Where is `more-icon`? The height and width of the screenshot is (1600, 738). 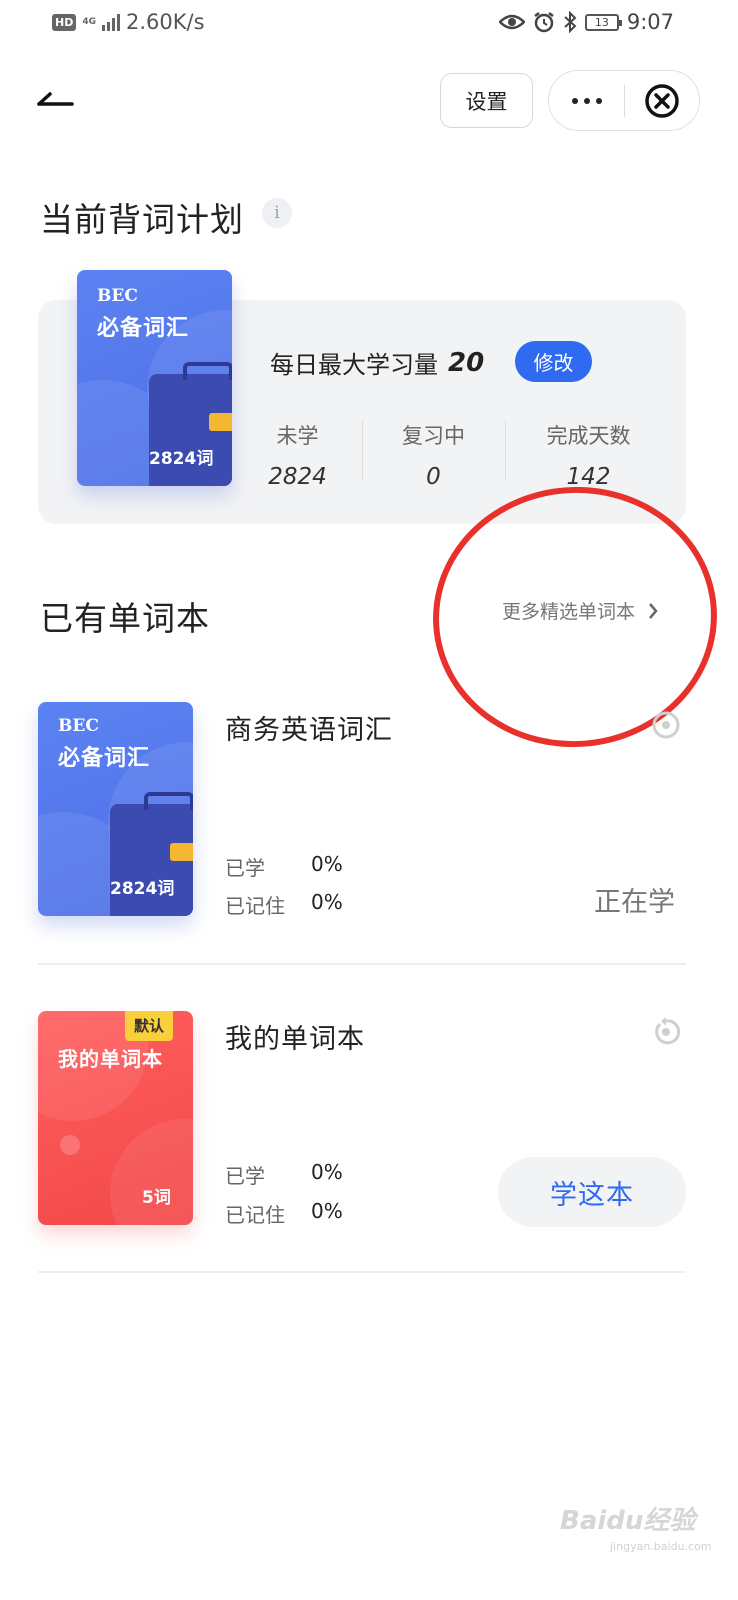 more-icon is located at coordinates (586, 100).